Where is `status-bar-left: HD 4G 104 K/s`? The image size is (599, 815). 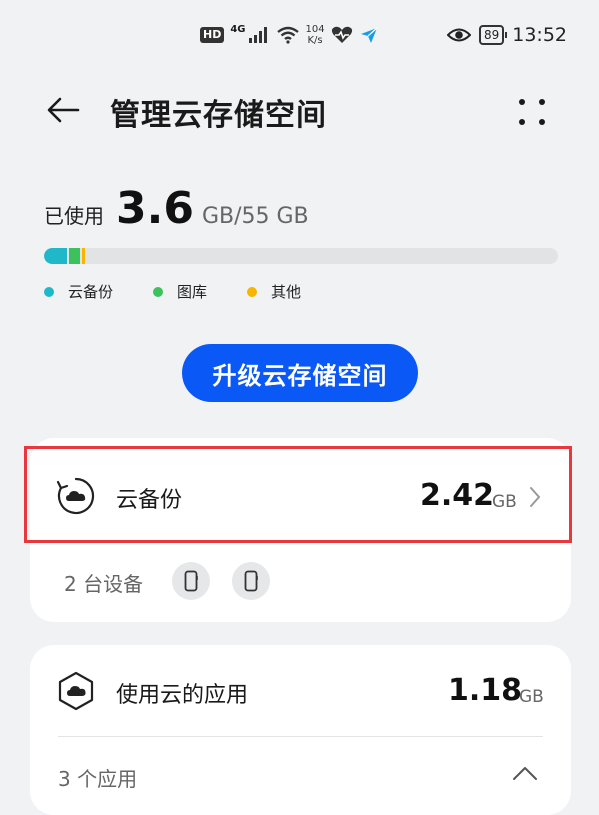
status-bar-left: HD 4G 104 K/s is located at coordinates (289, 35).